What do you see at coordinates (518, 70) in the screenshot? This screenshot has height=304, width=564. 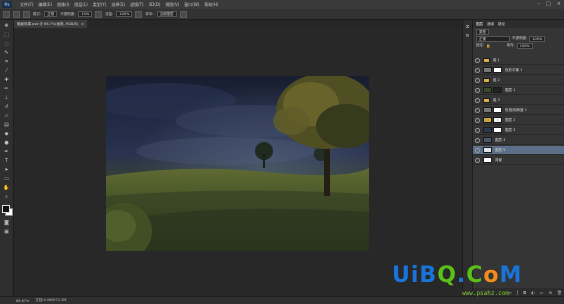 I see `layer-row: 色彩平衡 1` at bounding box center [518, 70].